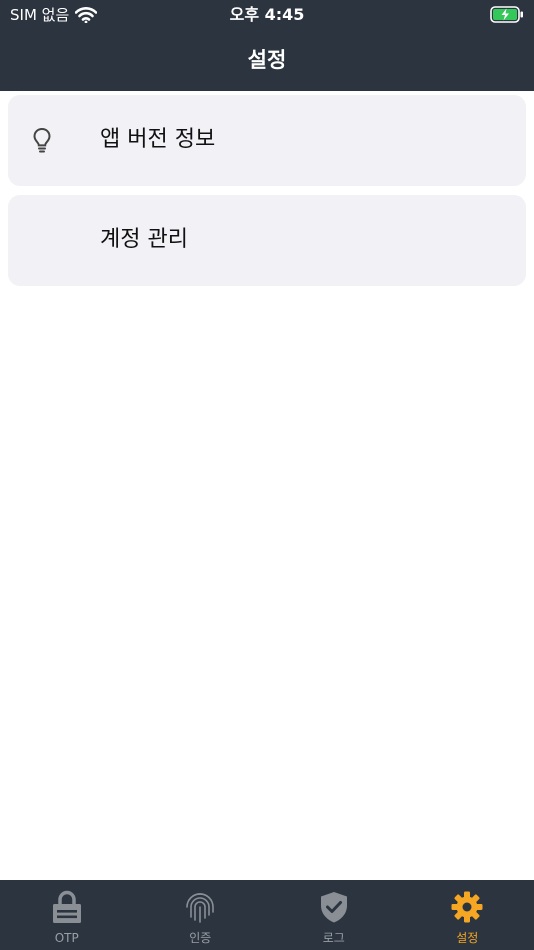  I want to click on tab-auth: 인증, so click(201, 915).